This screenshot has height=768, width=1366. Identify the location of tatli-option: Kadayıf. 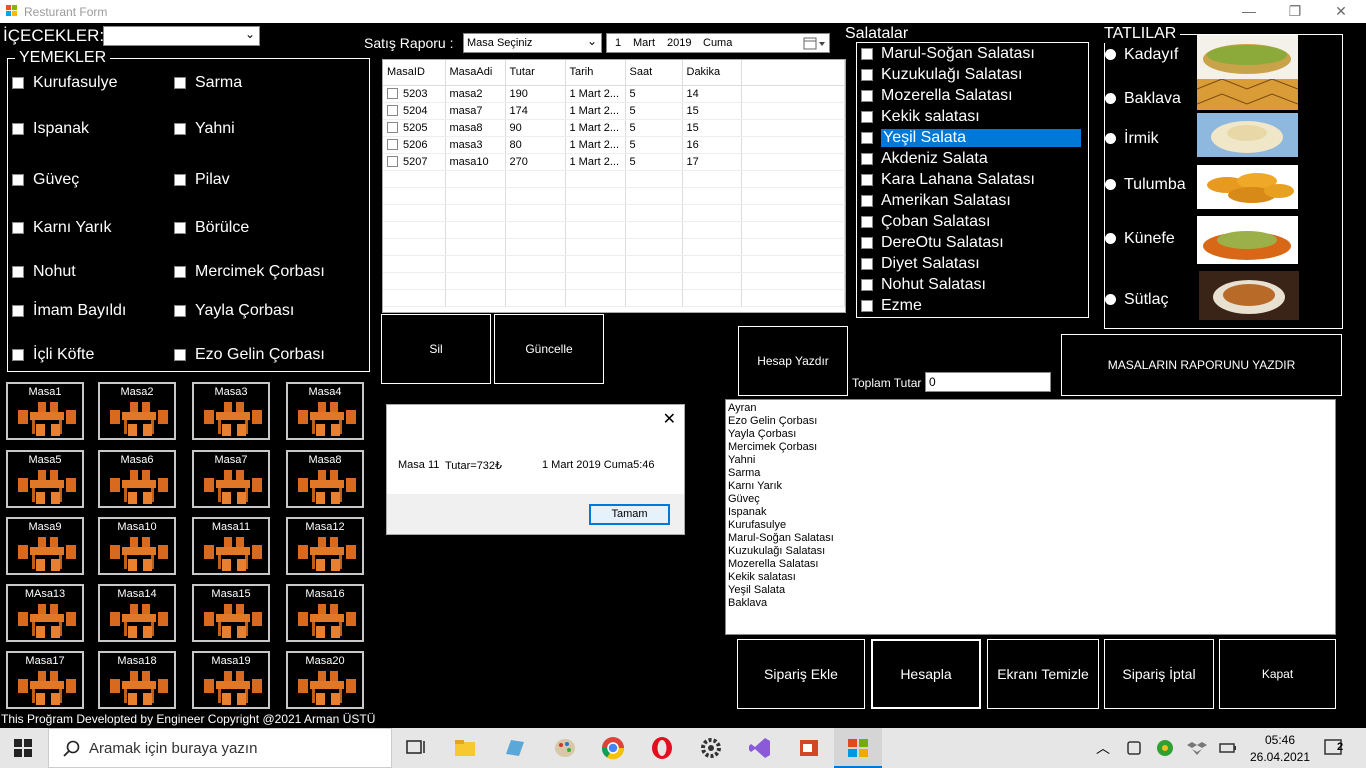
(1141, 55).